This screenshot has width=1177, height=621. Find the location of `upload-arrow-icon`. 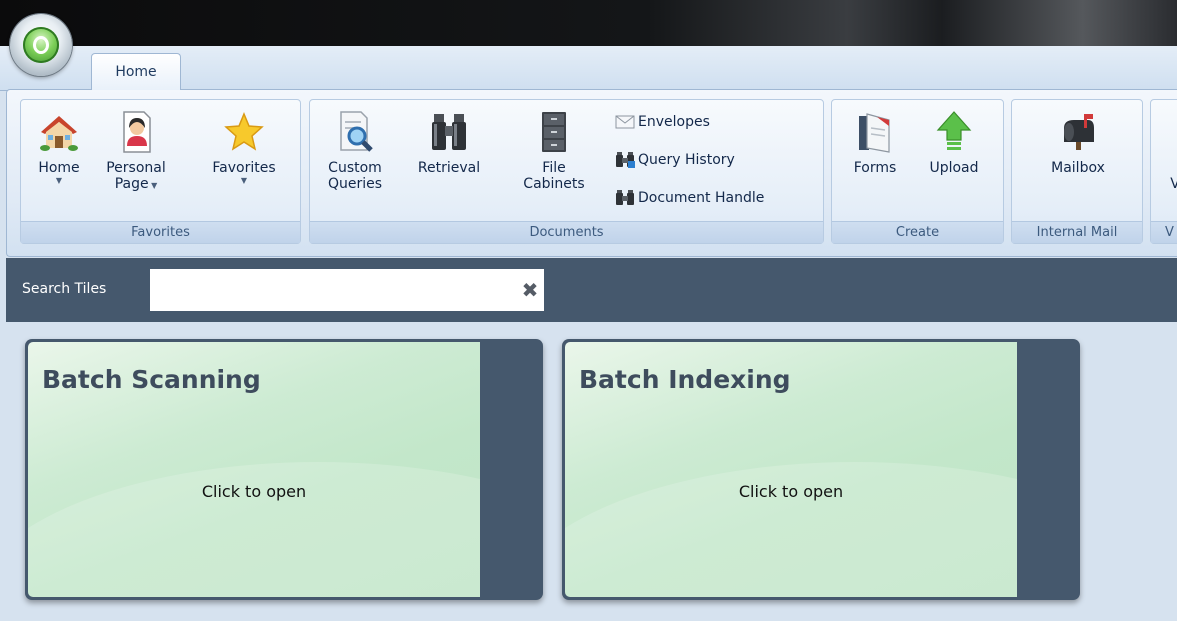

upload-arrow-icon is located at coordinates (954, 130).